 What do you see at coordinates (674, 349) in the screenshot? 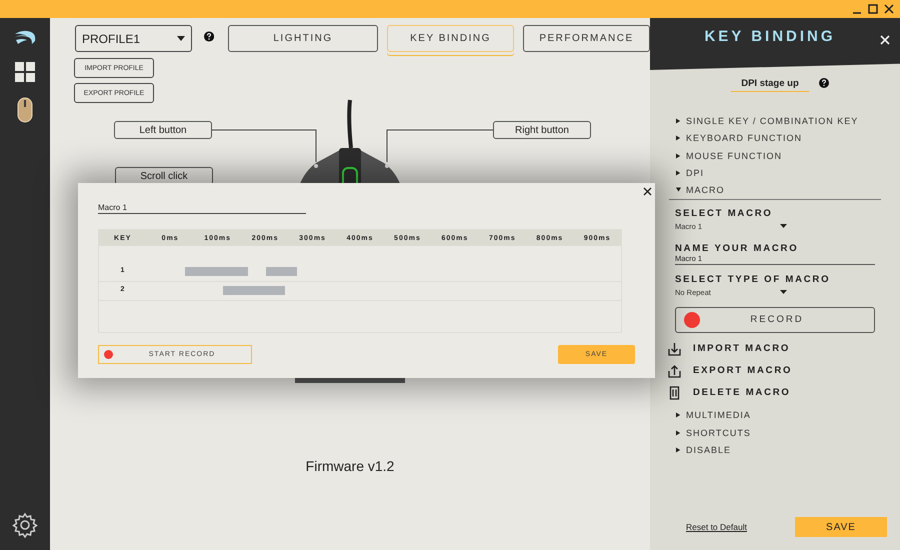
I see `download-icon` at bounding box center [674, 349].